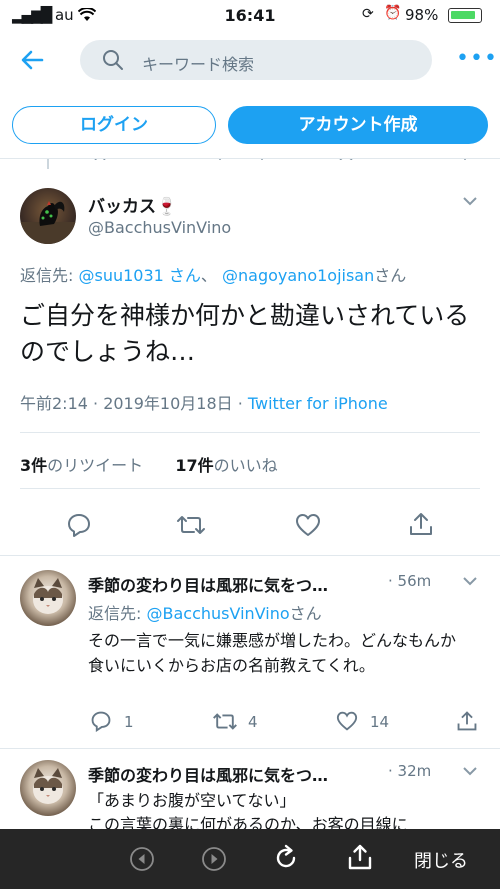  Describe the element at coordinates (380, 722) in the screenshot. I see `like-count: 14` at that location.